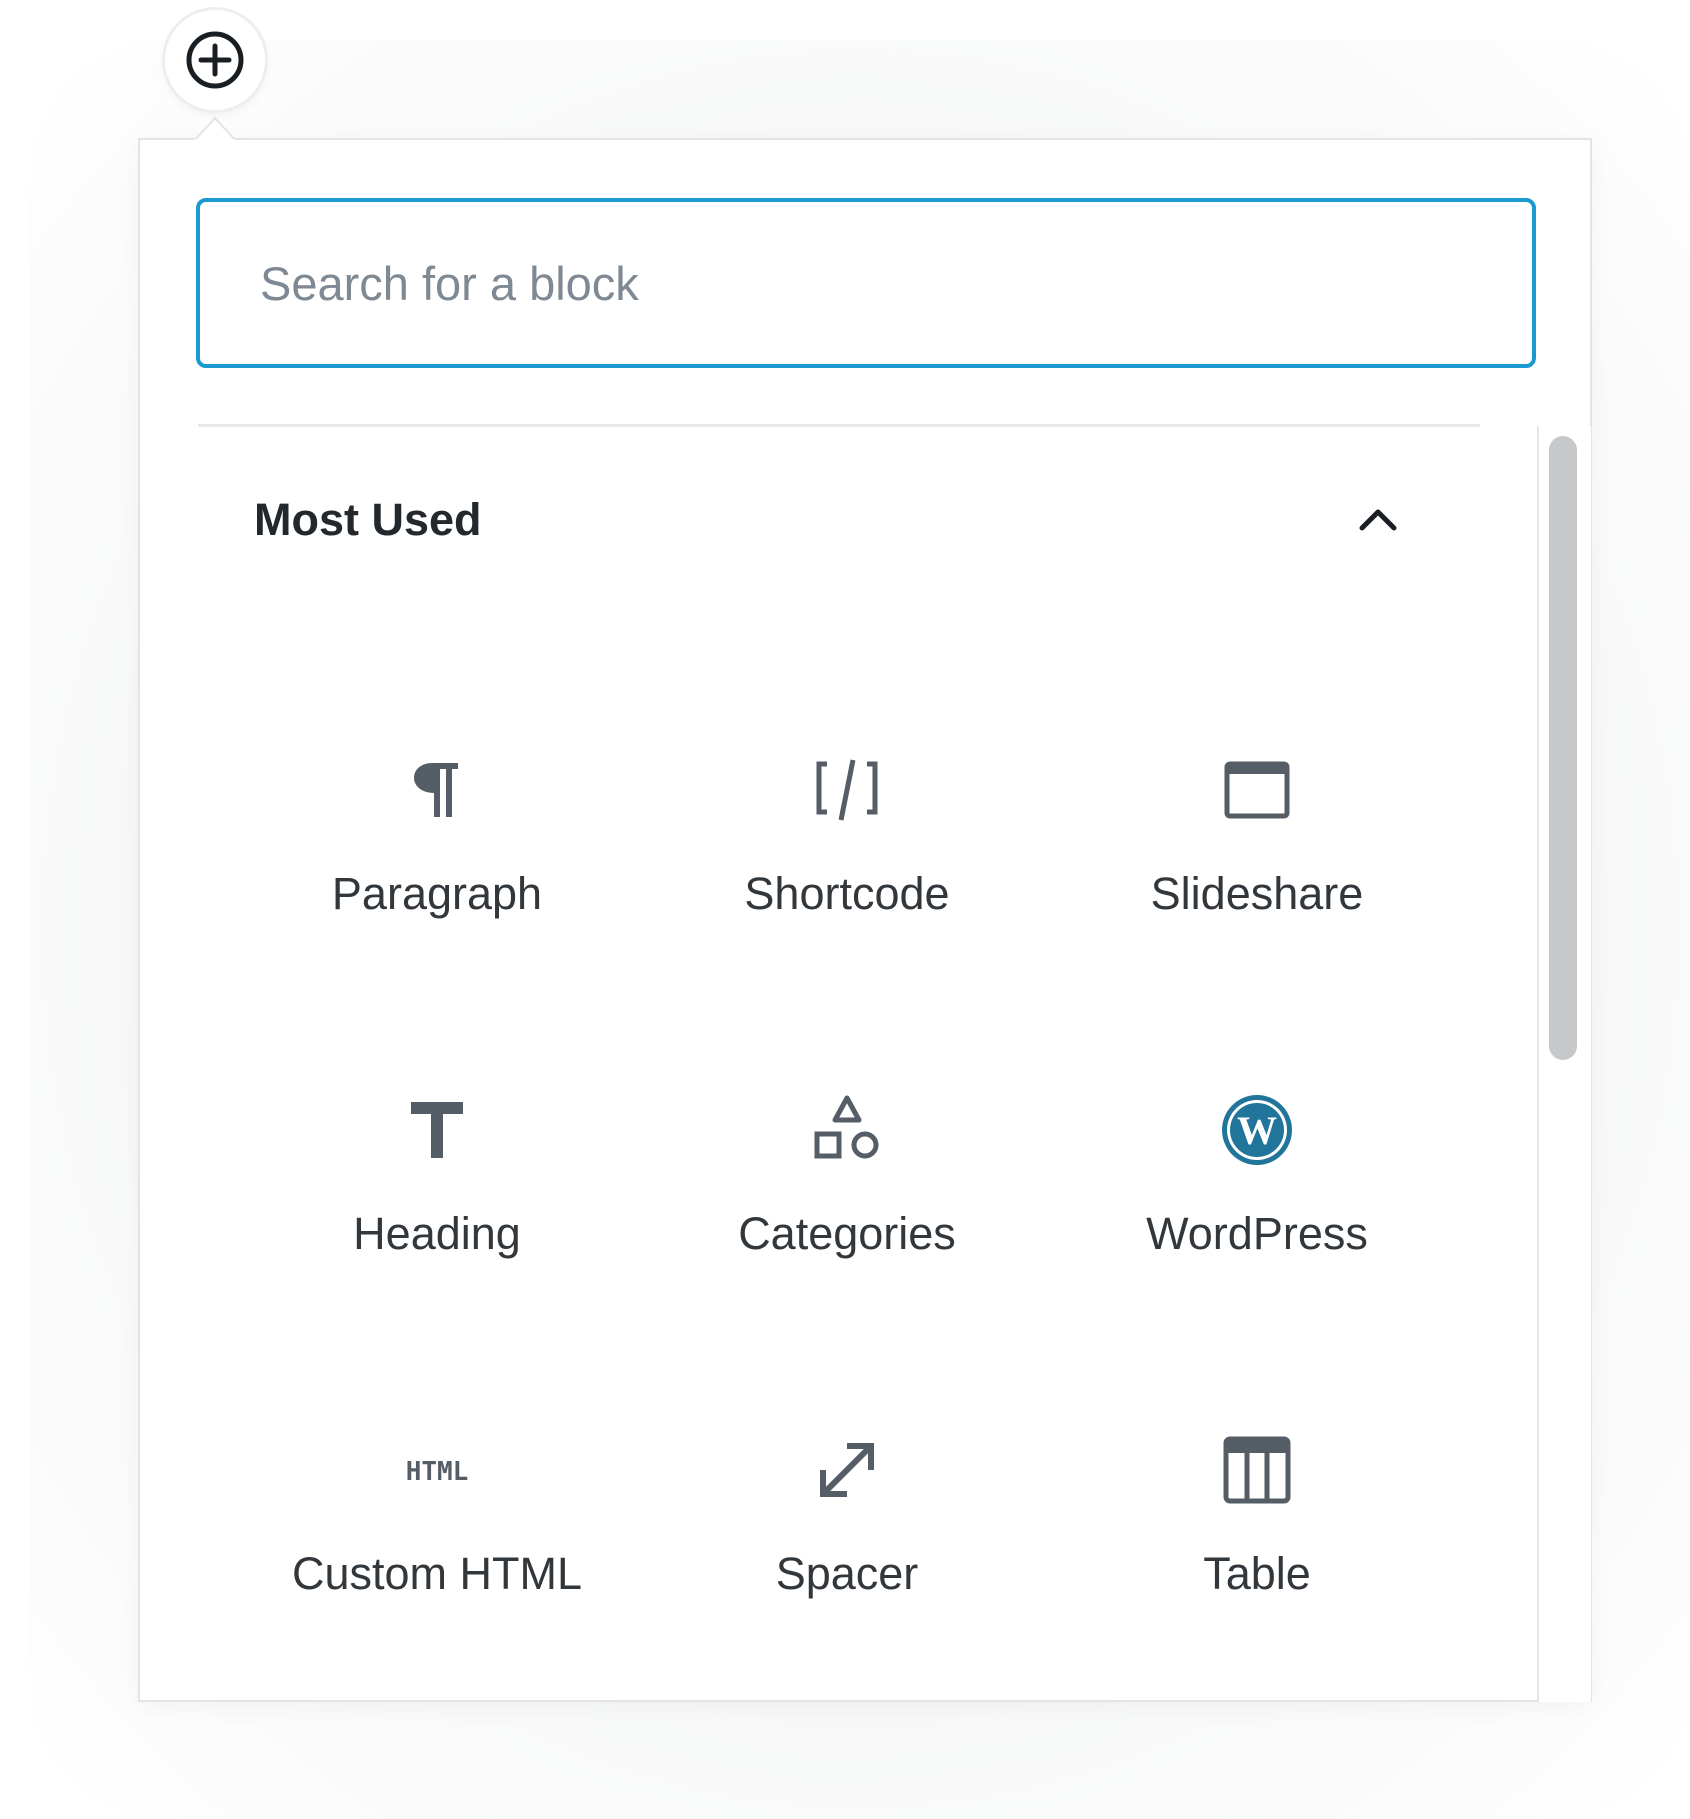 Image resolution: width=1690 pixels, height=1819 pixels. I want to click on scrollbar-thumb, so click(1563, 748).